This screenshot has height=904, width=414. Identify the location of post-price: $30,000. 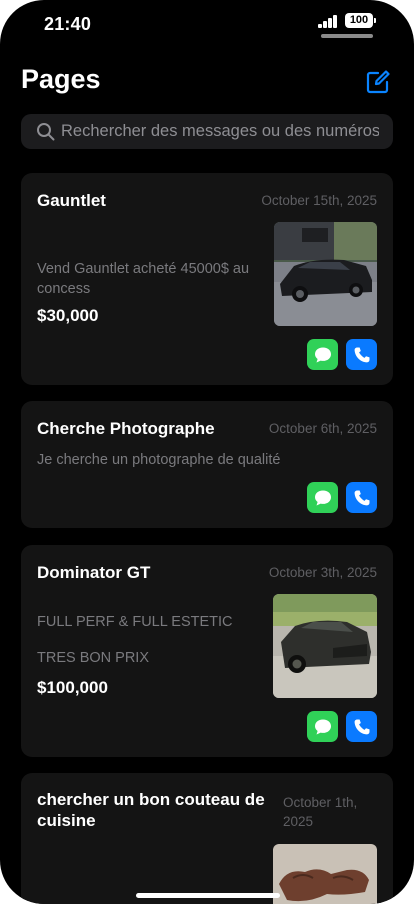
(68, 315).